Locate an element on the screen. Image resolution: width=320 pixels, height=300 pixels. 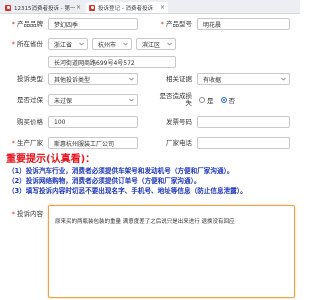
maker-phone-input is located at coordinates (243, 143).